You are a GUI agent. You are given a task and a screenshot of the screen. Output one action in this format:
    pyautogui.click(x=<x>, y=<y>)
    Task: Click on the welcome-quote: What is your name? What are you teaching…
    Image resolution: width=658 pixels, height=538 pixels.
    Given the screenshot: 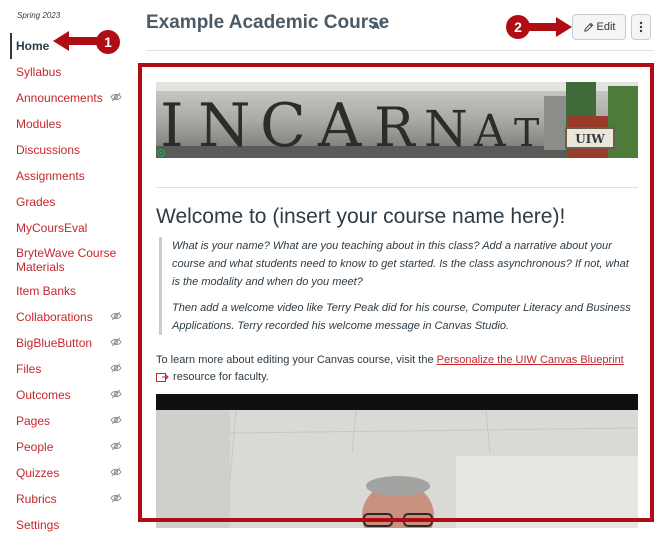 What is the action you would take?
    pyautogui.click(x=398, y=286)
    